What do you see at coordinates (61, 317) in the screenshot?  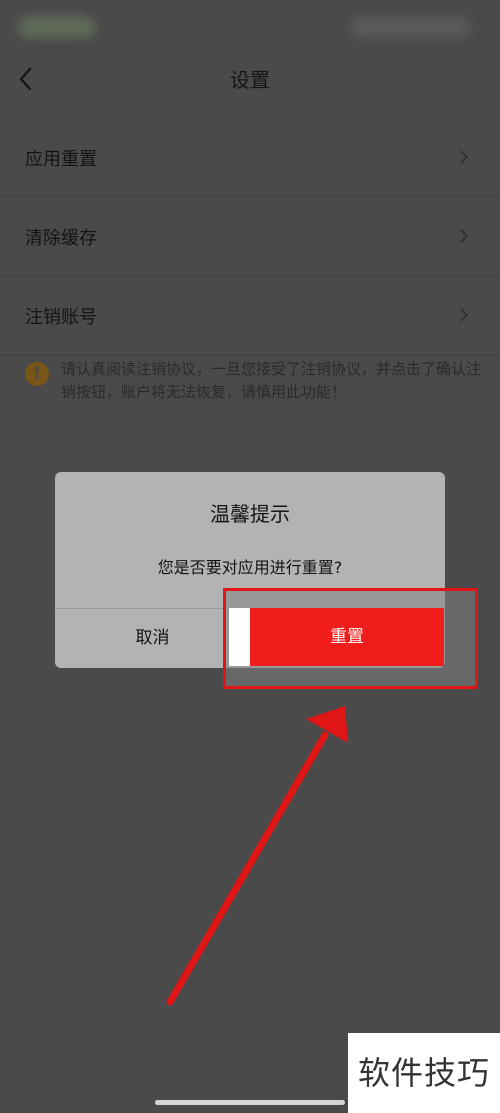 I see `settings-item-label: 注销账号` at bounding box center [61, 317].